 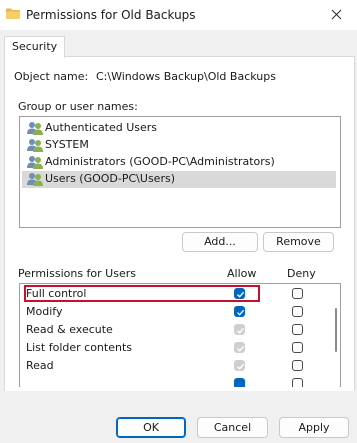 I want to click on user-item-label: Authenticated Users, so click(x=101, y=127).